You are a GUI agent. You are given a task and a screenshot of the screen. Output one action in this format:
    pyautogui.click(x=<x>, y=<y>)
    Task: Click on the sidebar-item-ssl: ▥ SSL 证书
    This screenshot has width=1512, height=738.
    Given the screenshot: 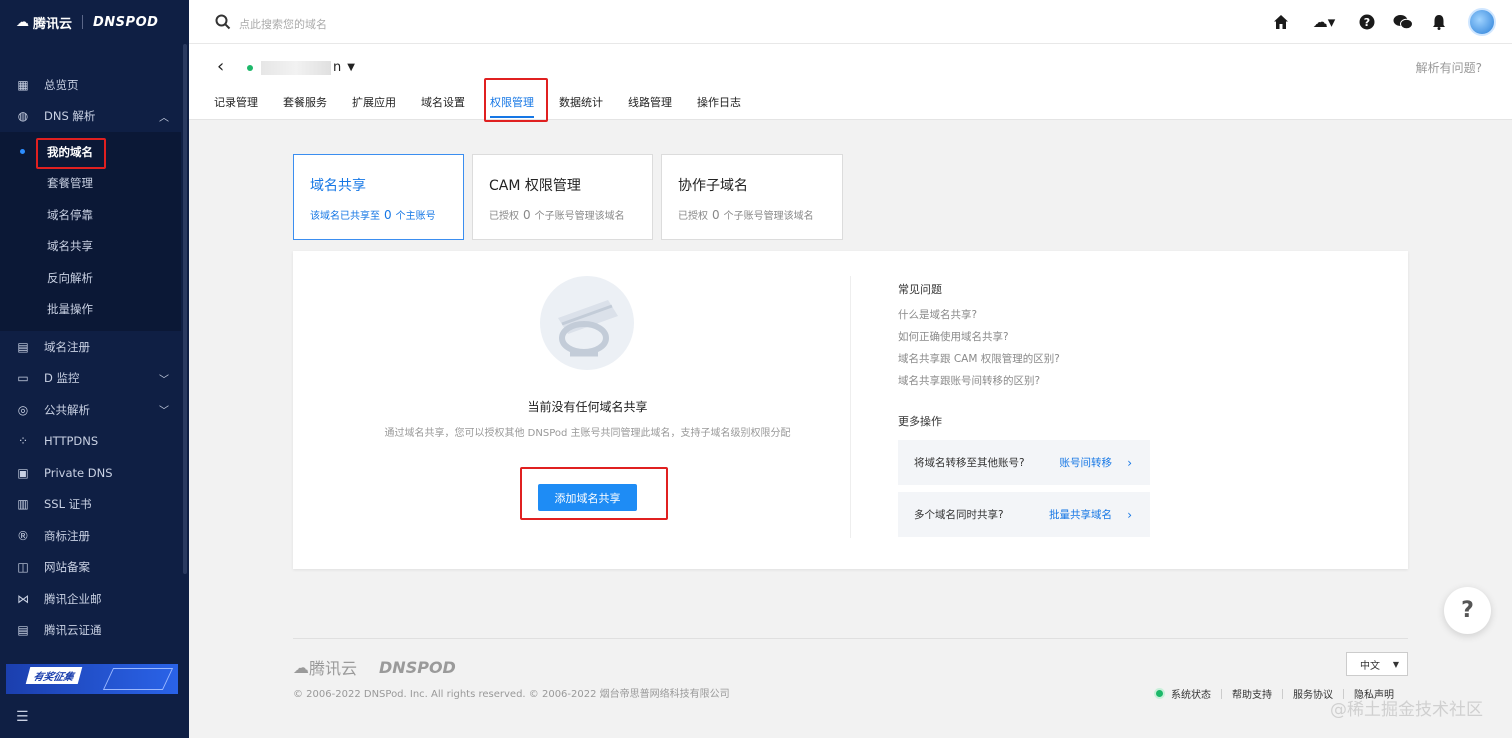 What is the action you would take?
    pyautogui.click(x=90, y=505)
    